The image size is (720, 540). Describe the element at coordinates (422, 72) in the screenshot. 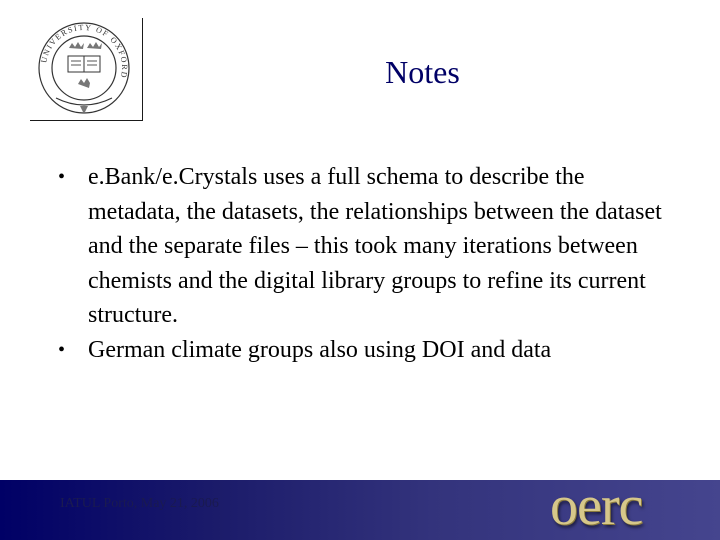

I see `slide-title: Notes` at that location.